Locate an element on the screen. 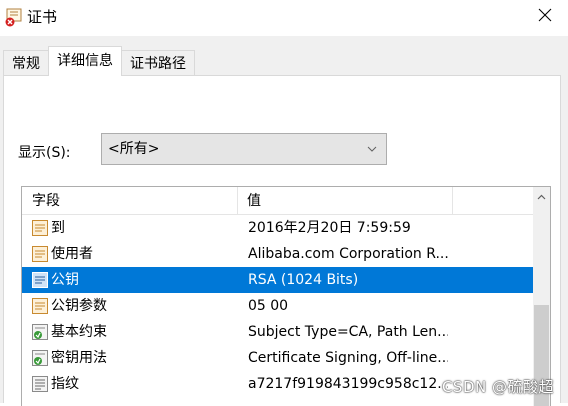 The width and height of the screenshot is (568, 406). column-header-field: 字段 is located at coordinates (46, 201).